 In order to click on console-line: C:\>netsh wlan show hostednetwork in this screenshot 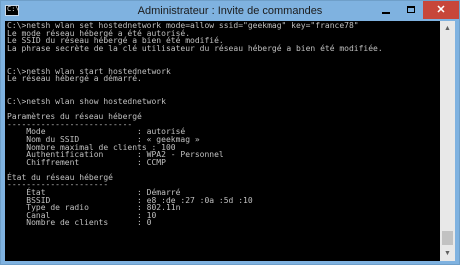, I will do `click(86, 101)`.